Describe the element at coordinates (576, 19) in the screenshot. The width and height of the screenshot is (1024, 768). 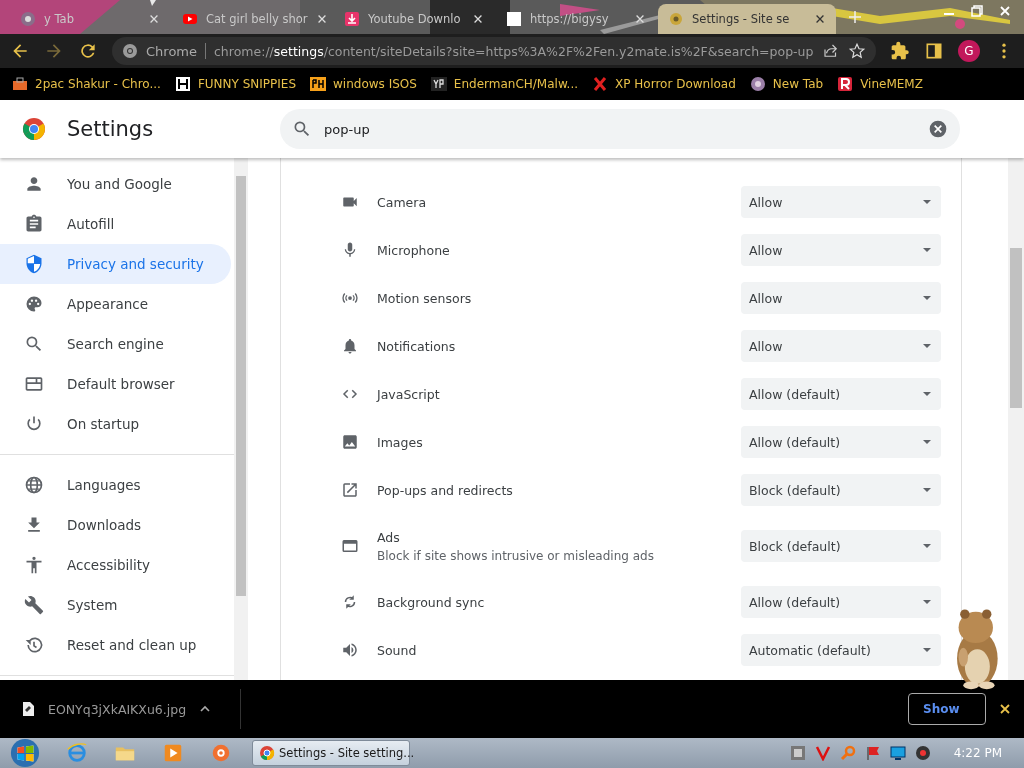
I see `browser-tab: https://bigysy` at that location.